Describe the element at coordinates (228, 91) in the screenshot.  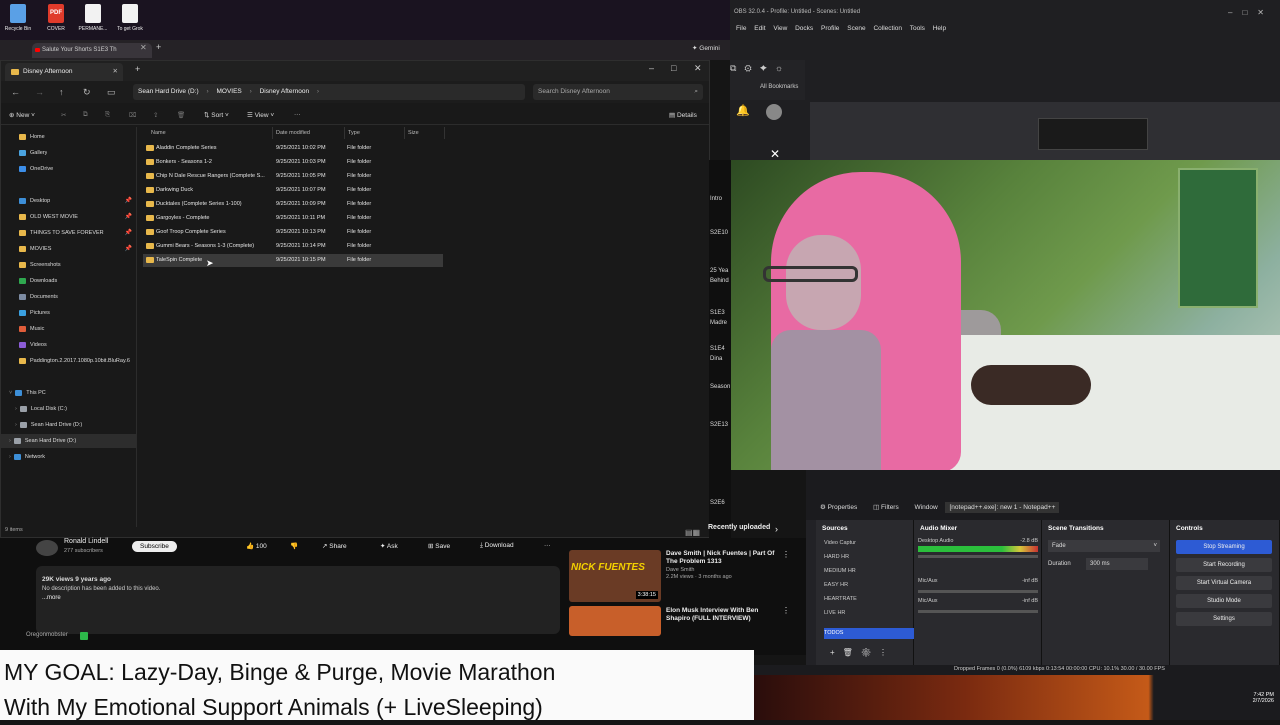
I see `breadcrumb-item-movies: MOVIES` at that location.